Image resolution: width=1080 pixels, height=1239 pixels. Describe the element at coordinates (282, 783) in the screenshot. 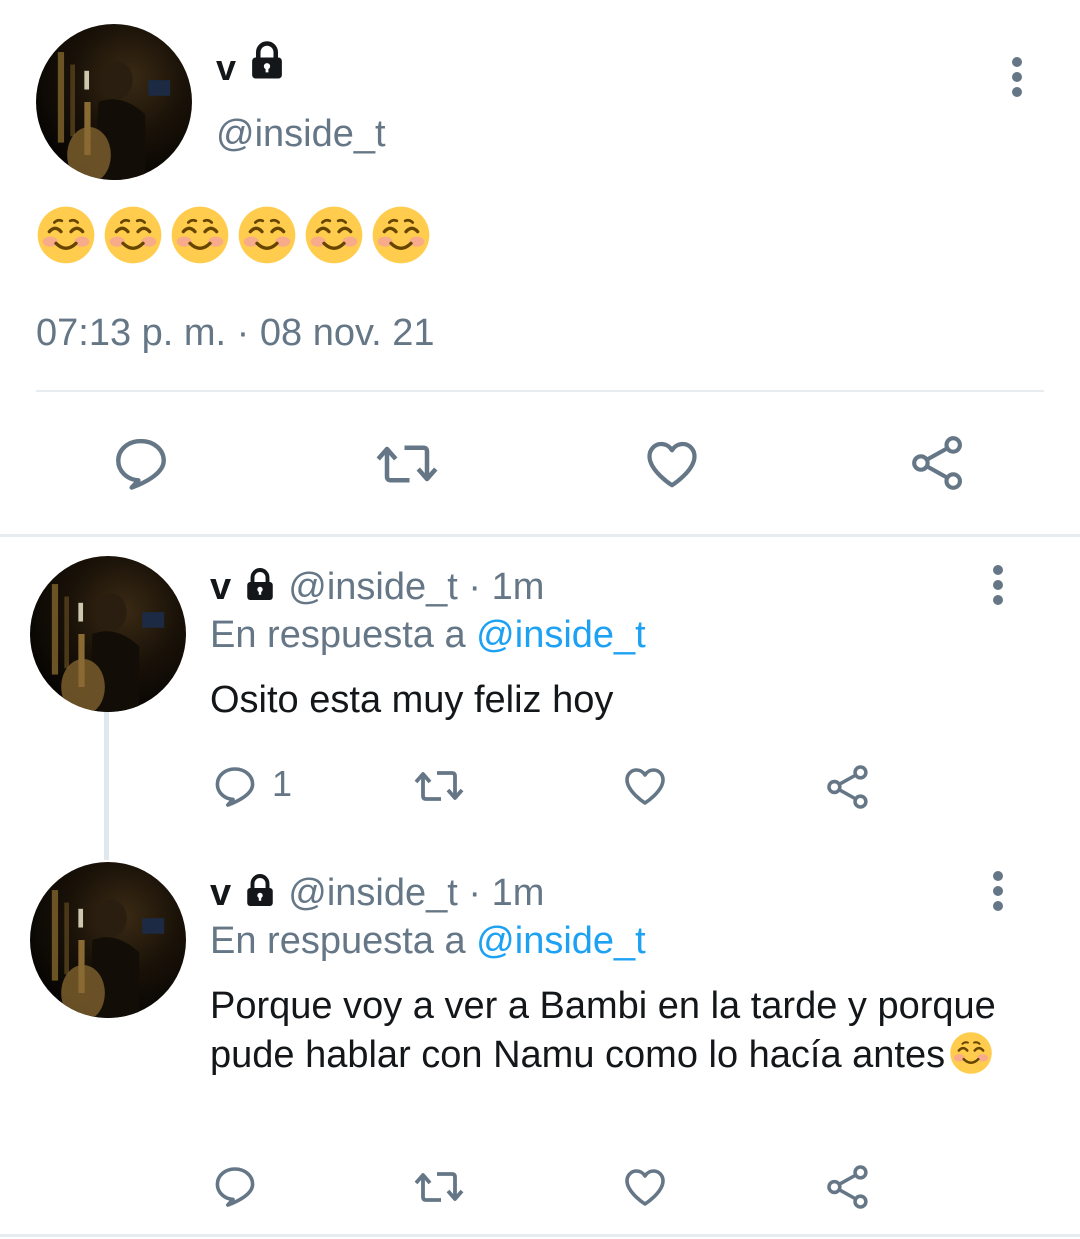

I see `reply-count: 1` at that location.